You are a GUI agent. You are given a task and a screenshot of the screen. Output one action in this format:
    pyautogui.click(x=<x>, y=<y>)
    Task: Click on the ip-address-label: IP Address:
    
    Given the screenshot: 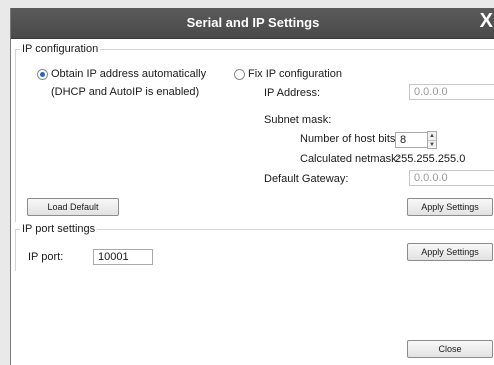 What is the action you would take?
    pyautogui.click(x=292, y=93)
    